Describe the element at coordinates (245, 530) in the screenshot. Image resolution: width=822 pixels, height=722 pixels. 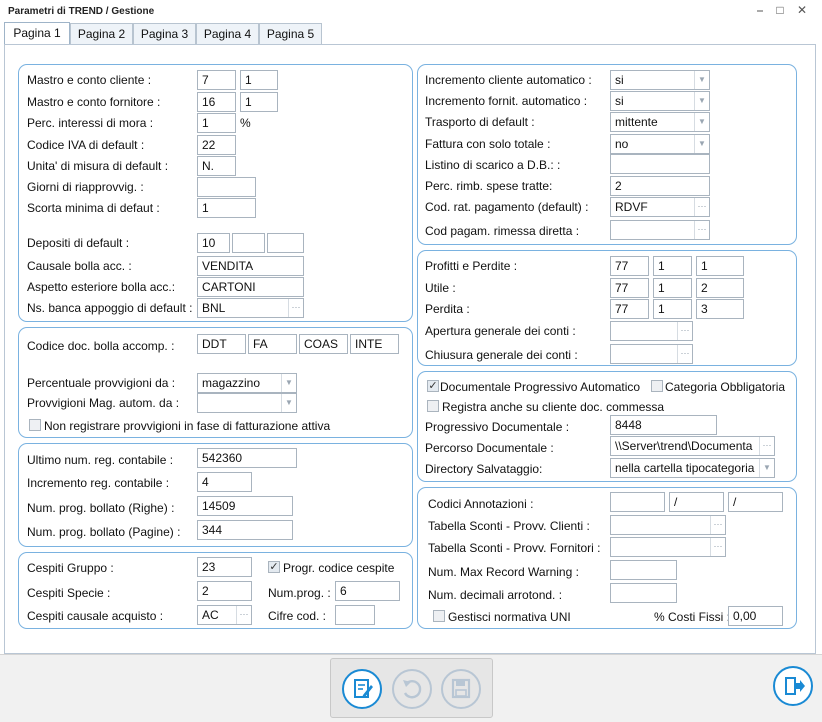
I see `bollato-pagine-field: 344` at that location.